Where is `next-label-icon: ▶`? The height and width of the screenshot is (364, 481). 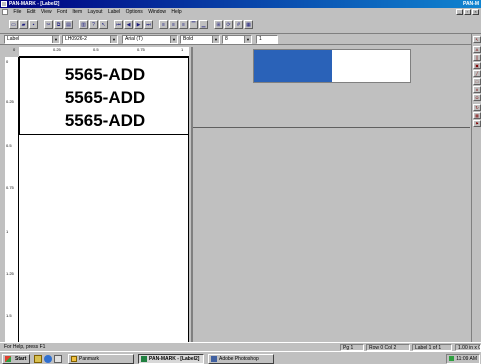
next-label-icon: ▶ is located at coordinates (138, 24).